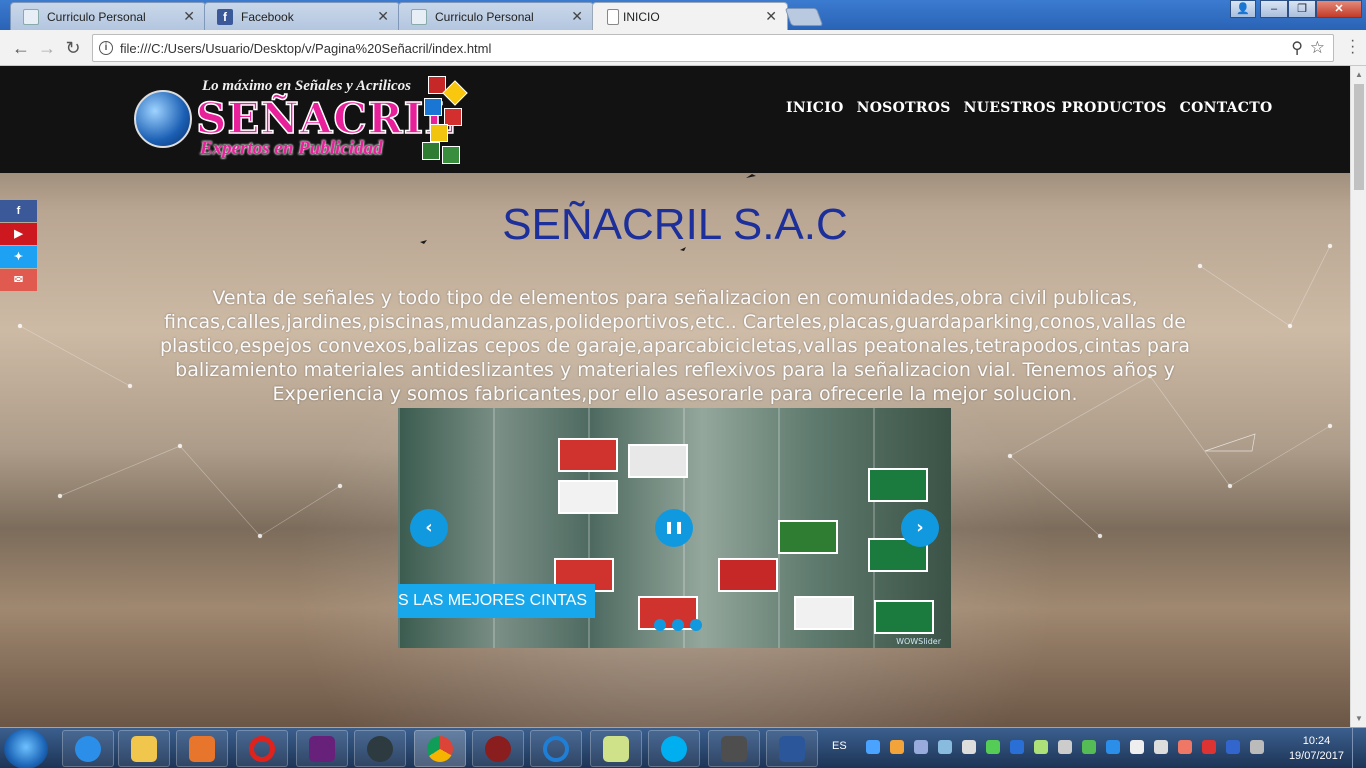 The width and height of the screenshot is (1366, 768). What do you see at coordinates (31, 17) in the screenshot?
I see `page-icon` at bounding box center [31, 17].